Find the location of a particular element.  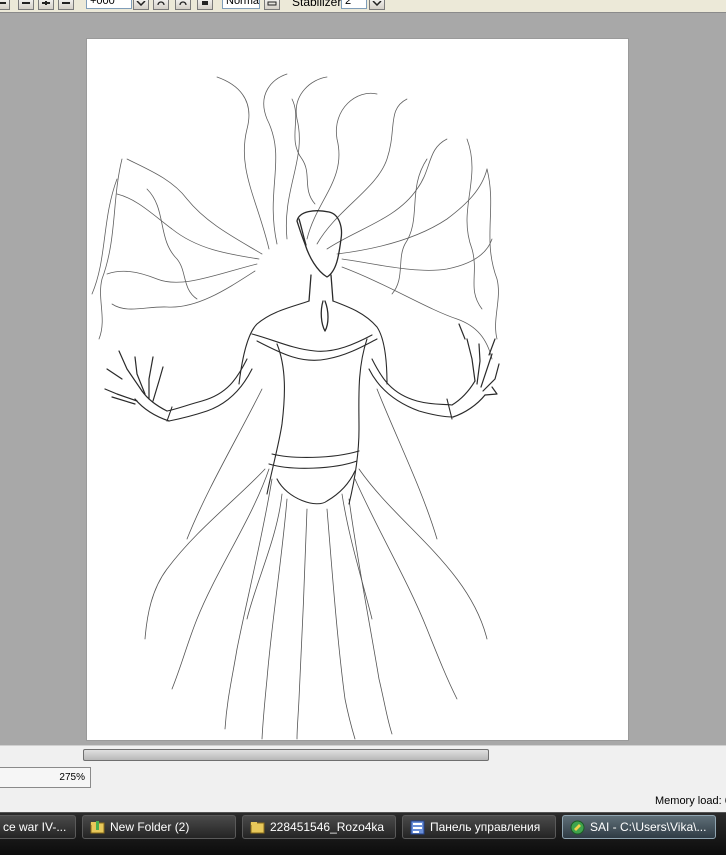

zoom-out-button is located at coordinates (5, 5).